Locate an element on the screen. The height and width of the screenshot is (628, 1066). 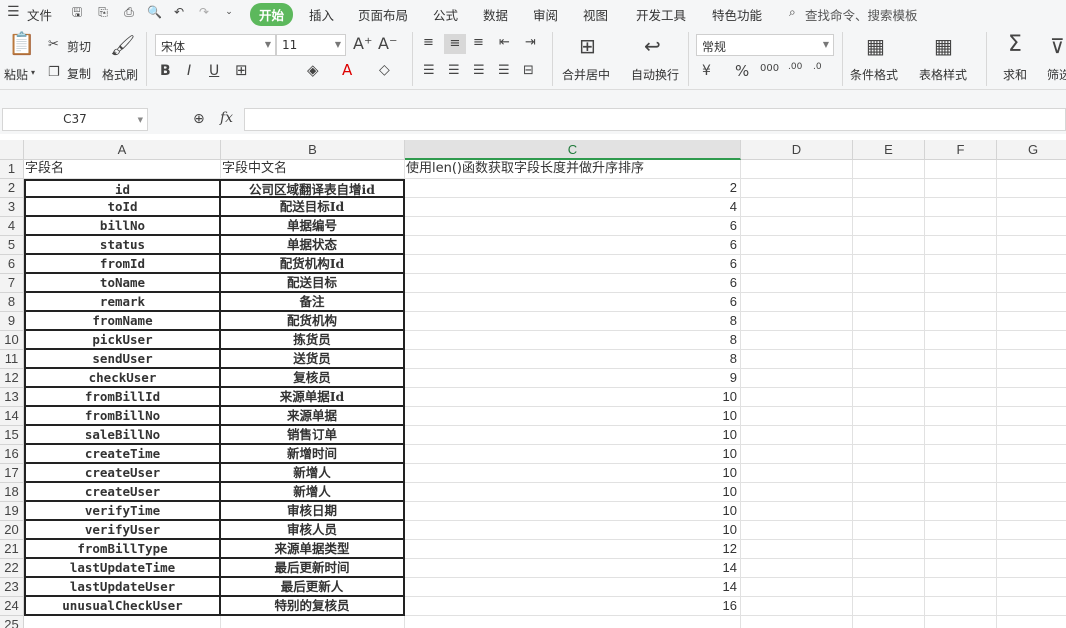
row-header: 5 is located at coordinates (12, 245).